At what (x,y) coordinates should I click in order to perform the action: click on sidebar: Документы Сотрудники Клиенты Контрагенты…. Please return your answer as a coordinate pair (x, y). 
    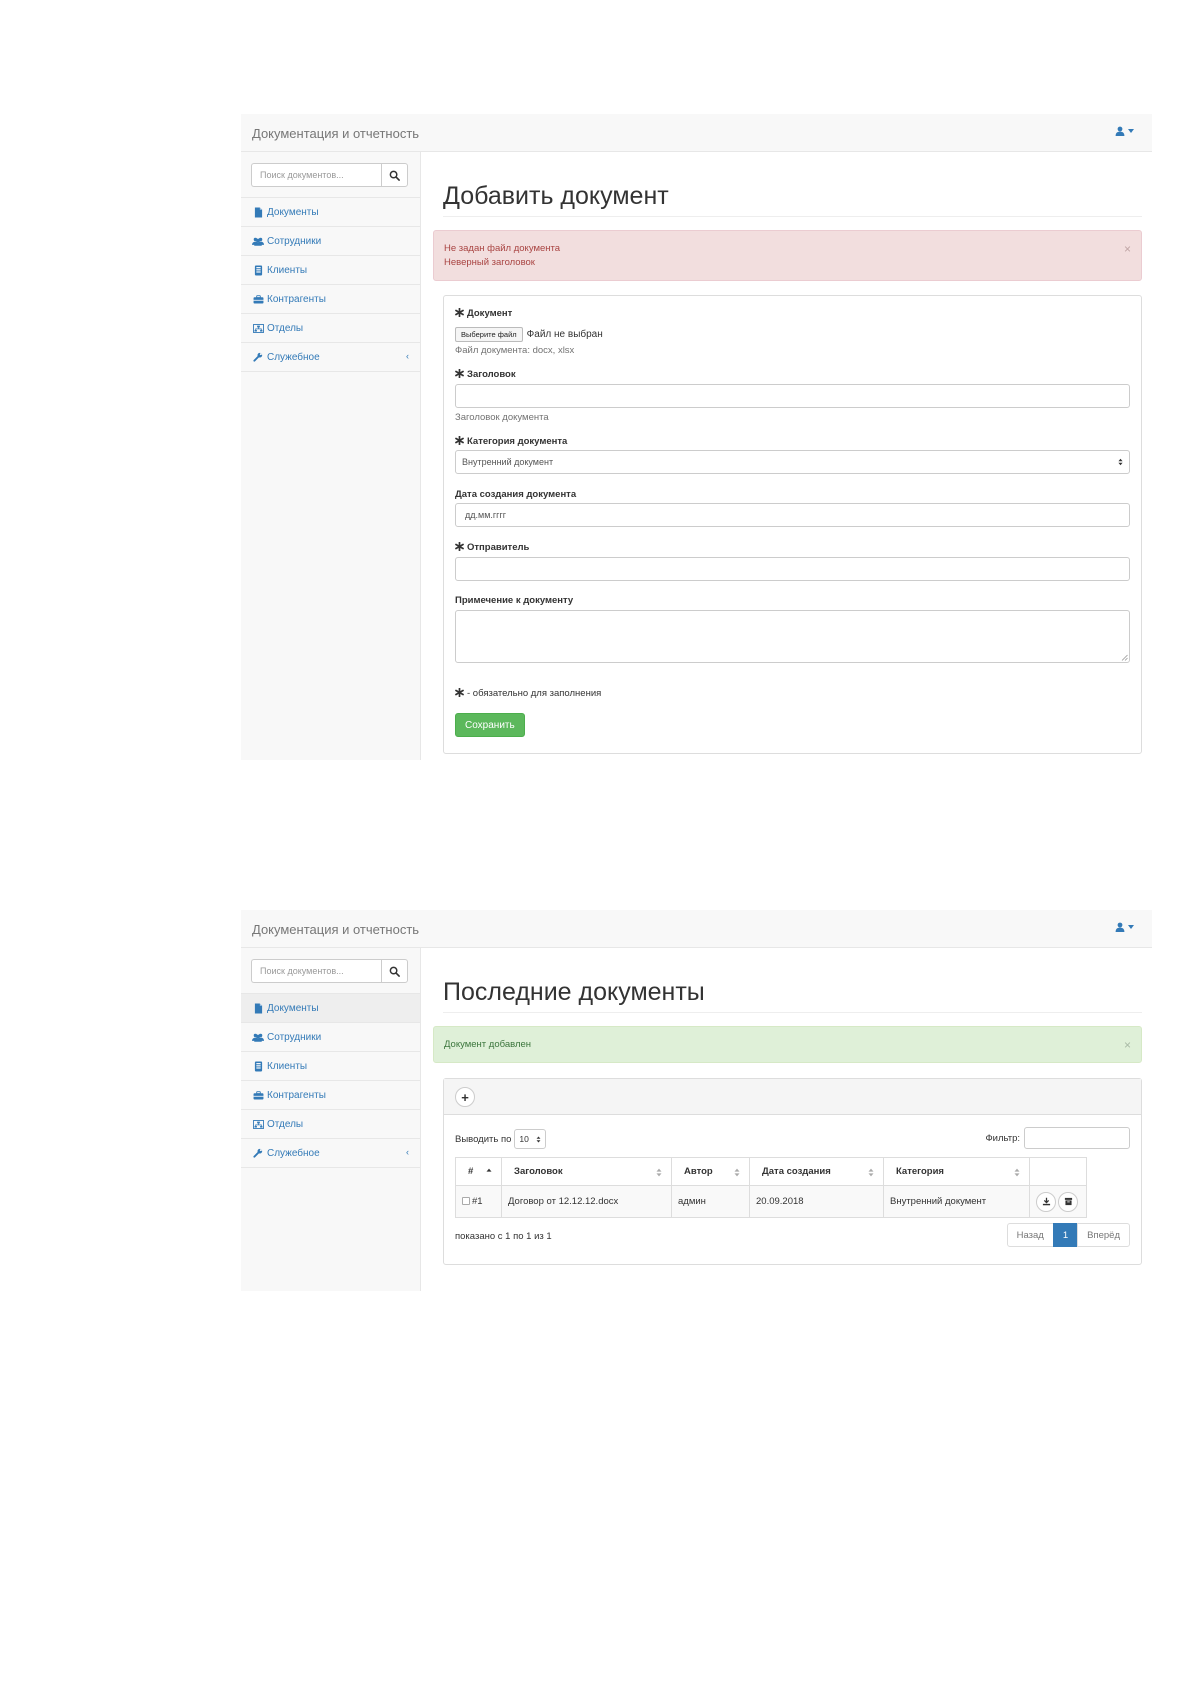
    Looking at the image, I should click on (331, 1119).